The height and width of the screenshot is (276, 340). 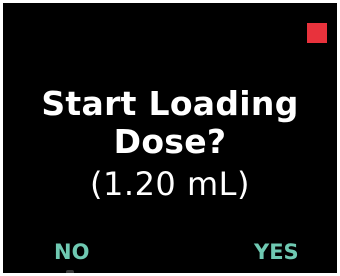 What do you see at coordinates (317, 33) in the screenshot?
I see `red-square-indicator-icon` at bounding box center [317, 33].